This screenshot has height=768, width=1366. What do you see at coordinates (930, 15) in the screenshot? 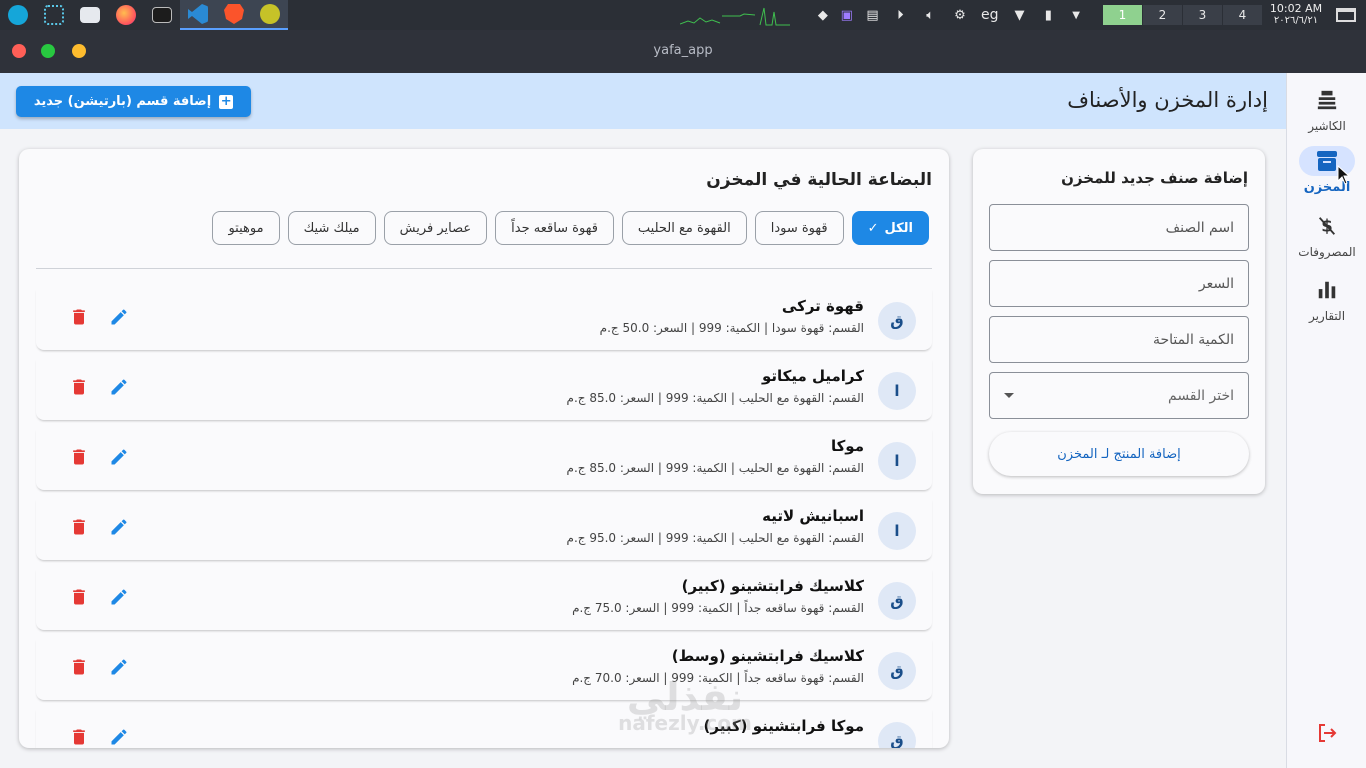
I see `volume-icon: 🔈︎` at bounding box center [930, 15].